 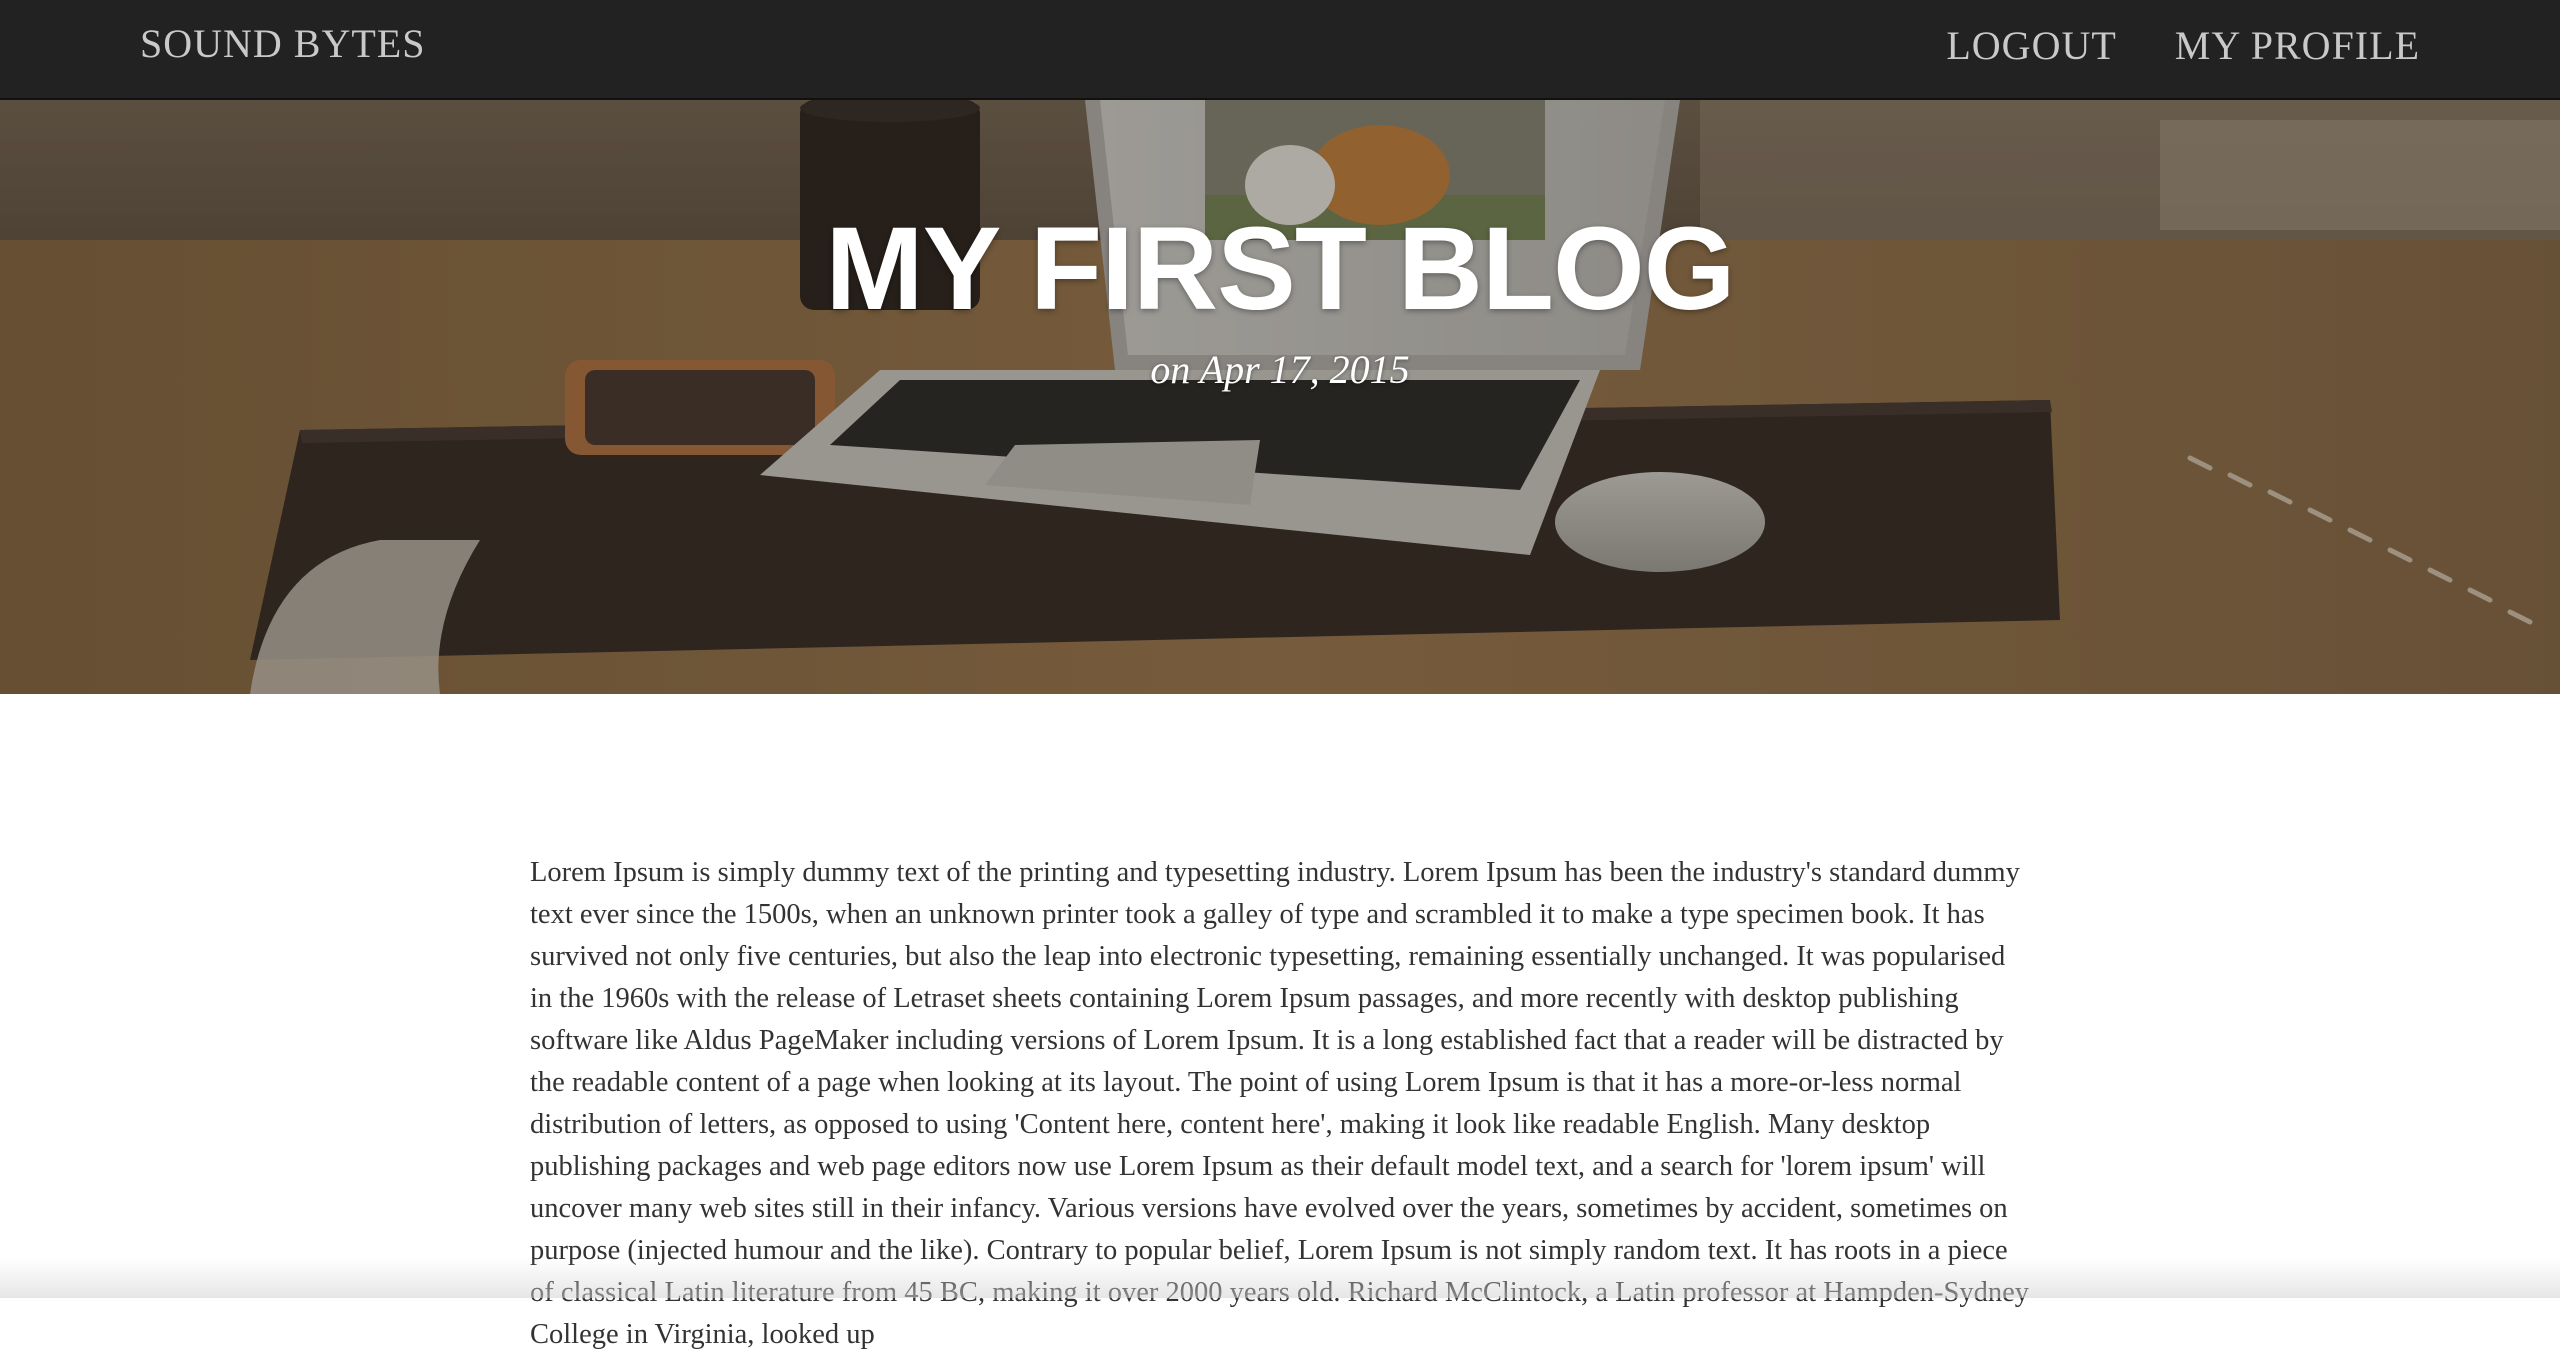 I want to click on post-title: MY FIRST BLOG, so click(x=1280, y=269).